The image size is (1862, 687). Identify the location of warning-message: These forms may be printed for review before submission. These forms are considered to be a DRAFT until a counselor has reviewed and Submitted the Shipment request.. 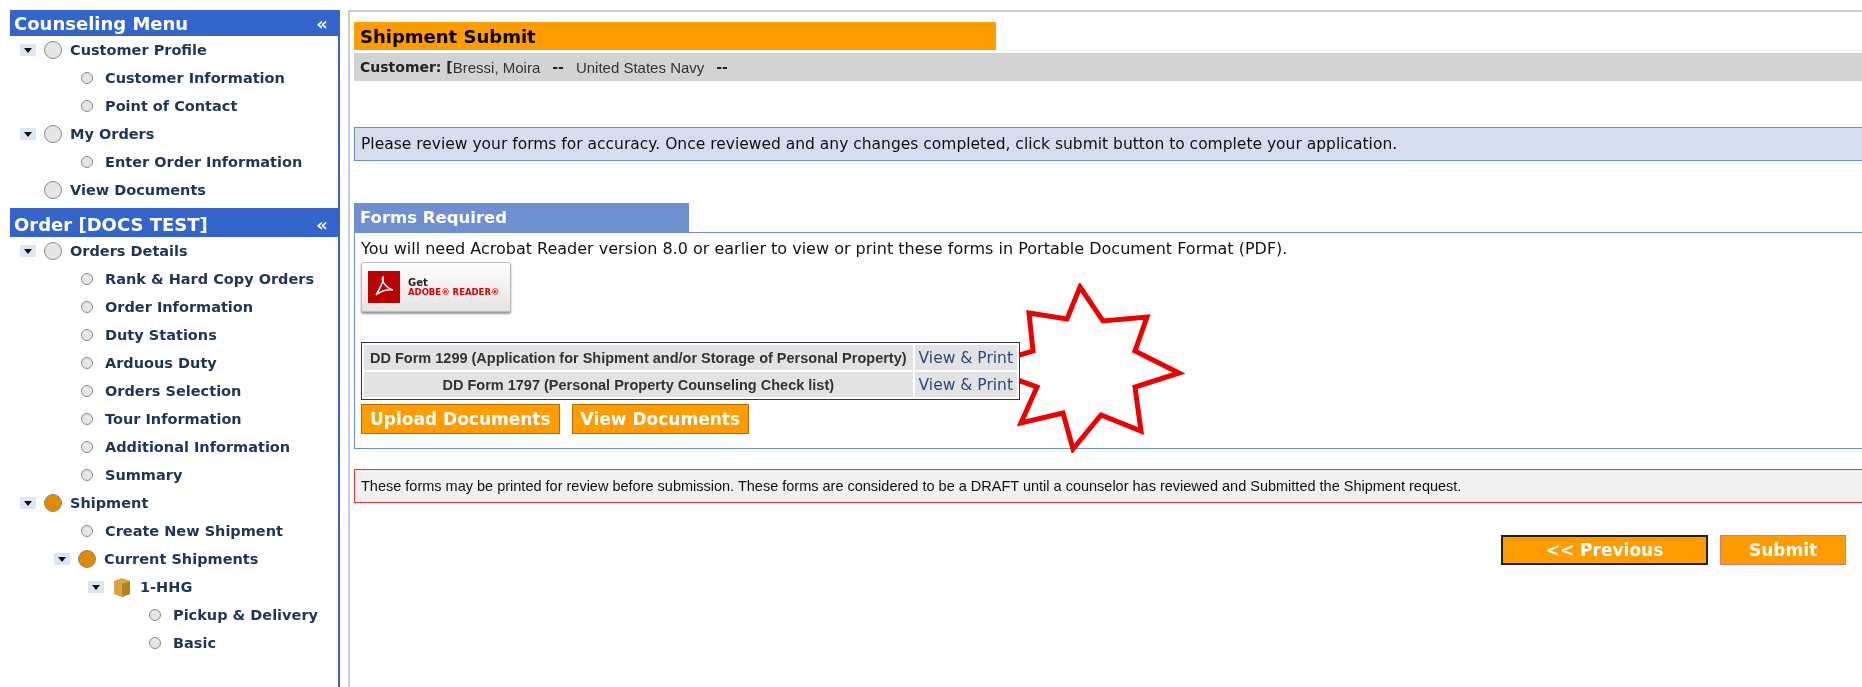
(1108, 486).